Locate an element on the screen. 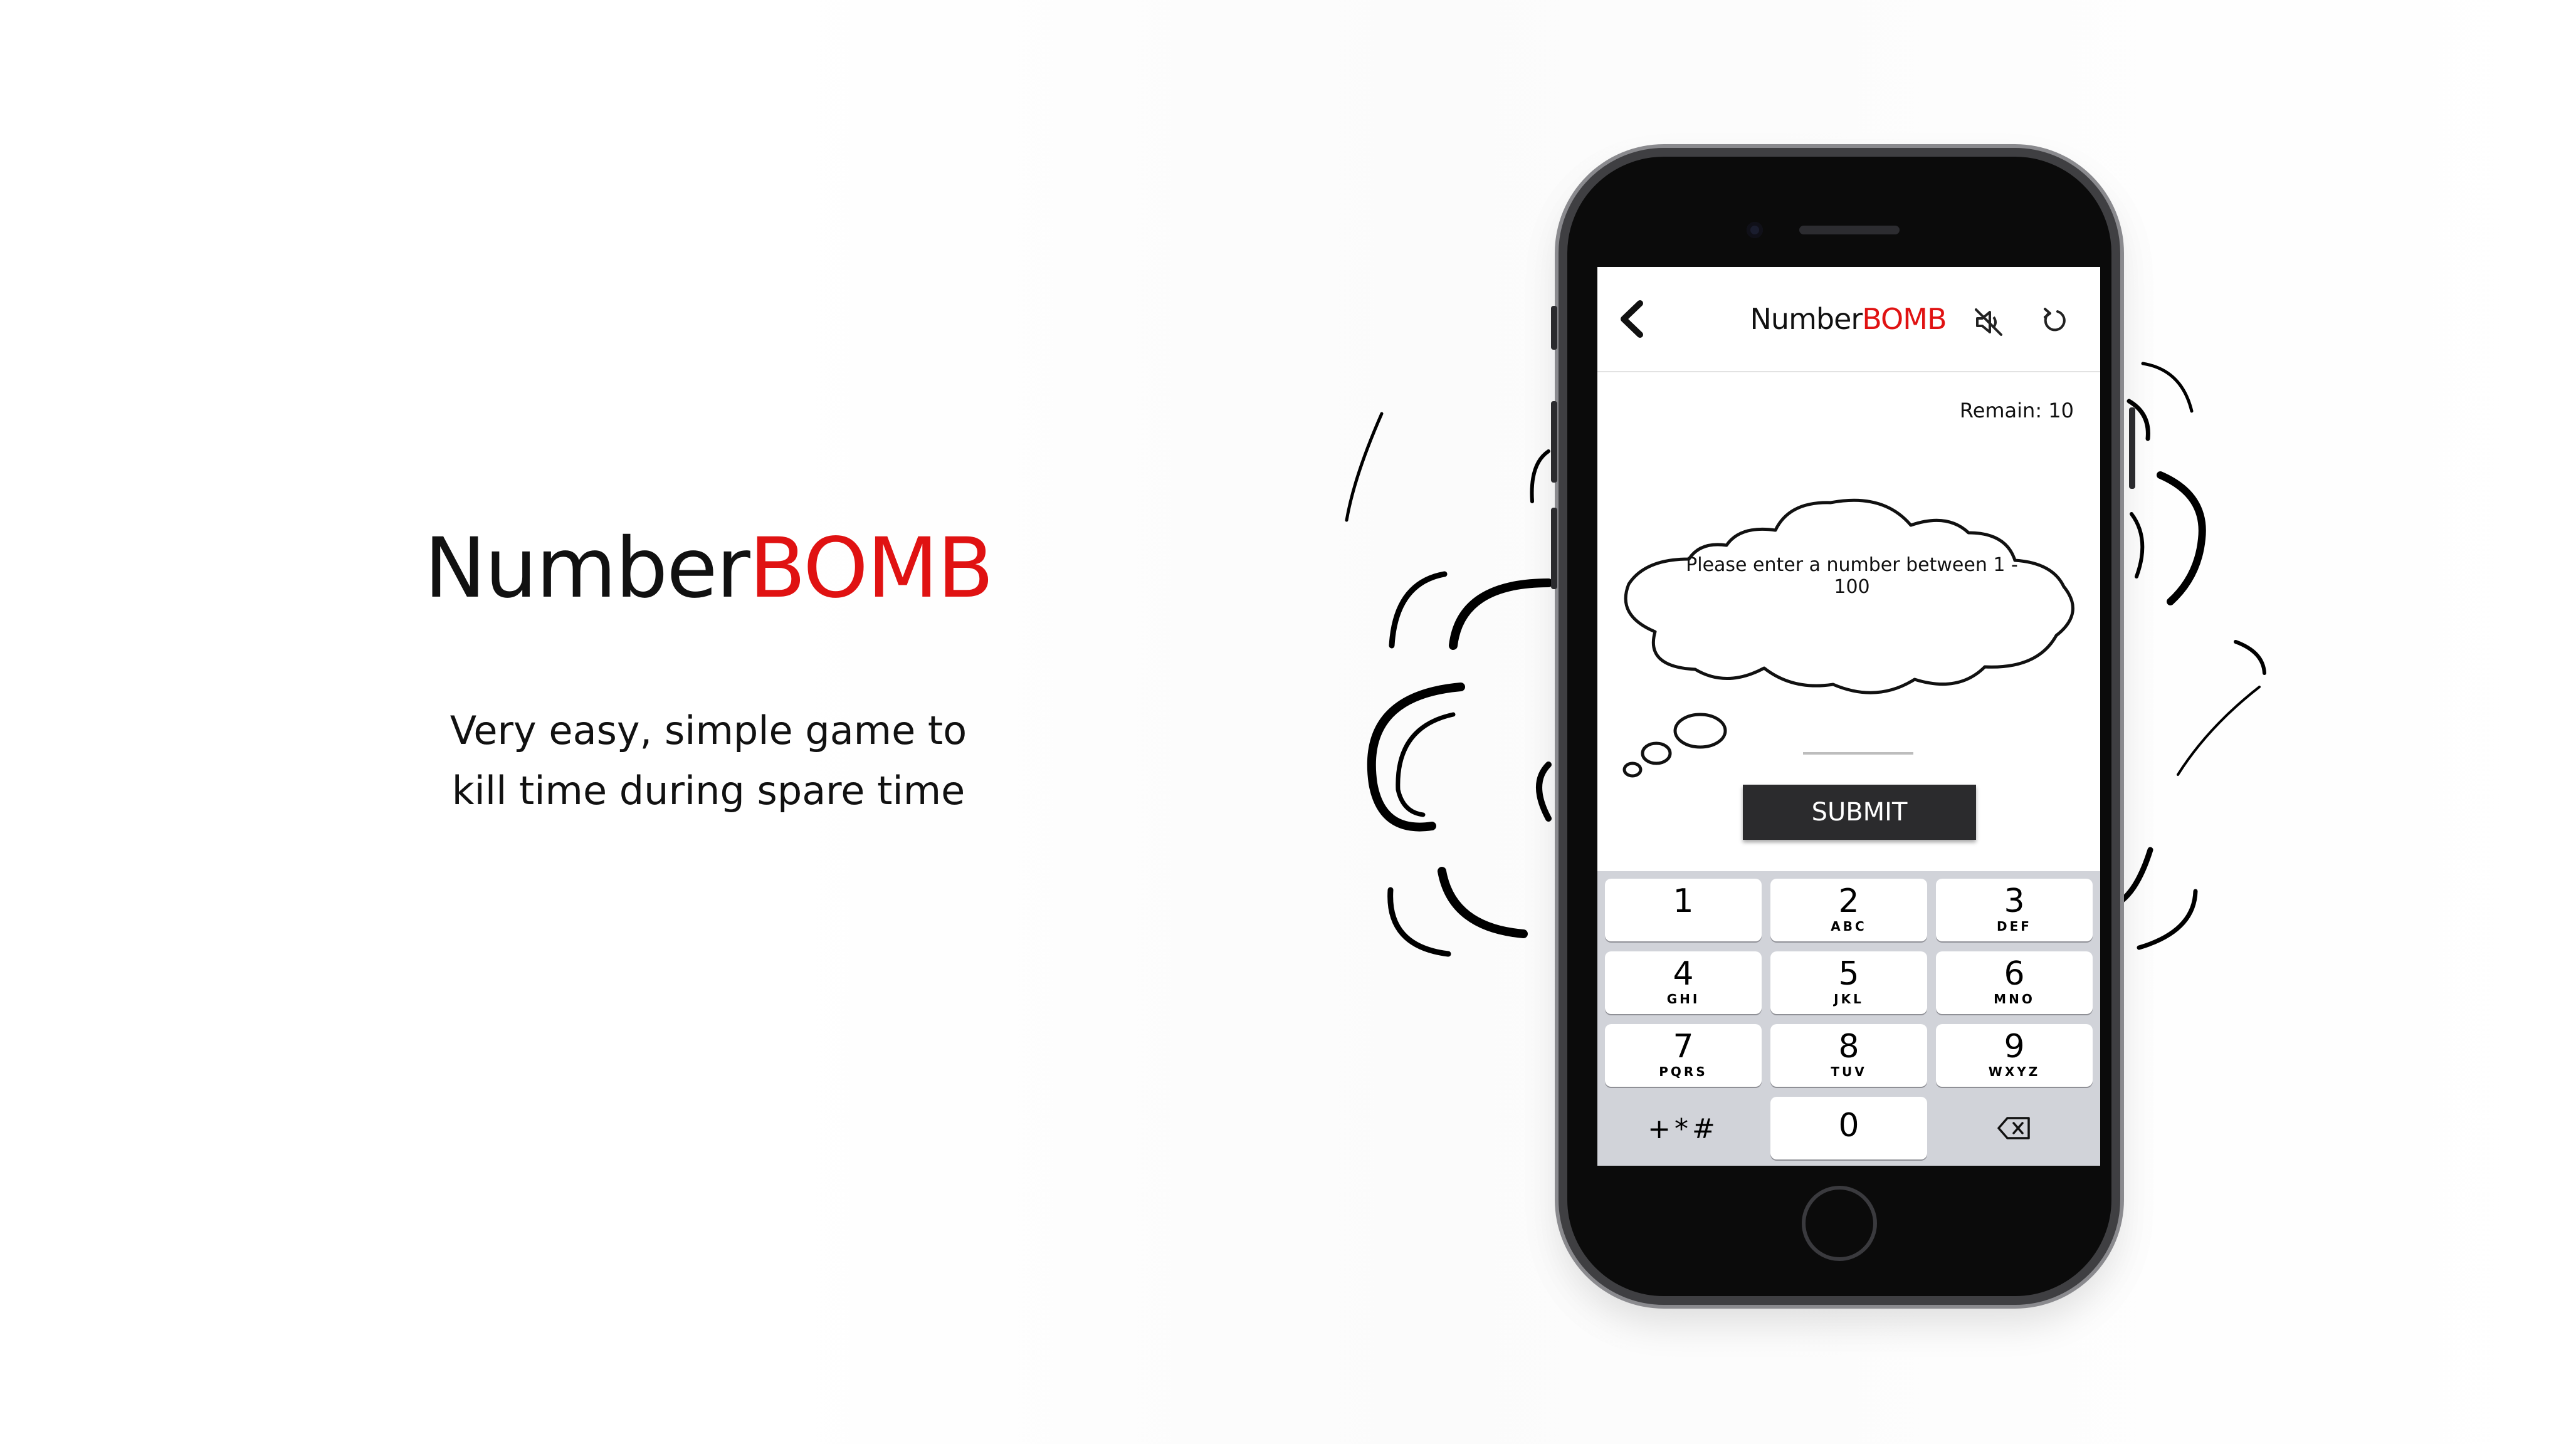 This screenshot has width=2576, height=1444. nav-title-bomb: BOMB is located at coordinates (1904, 319).